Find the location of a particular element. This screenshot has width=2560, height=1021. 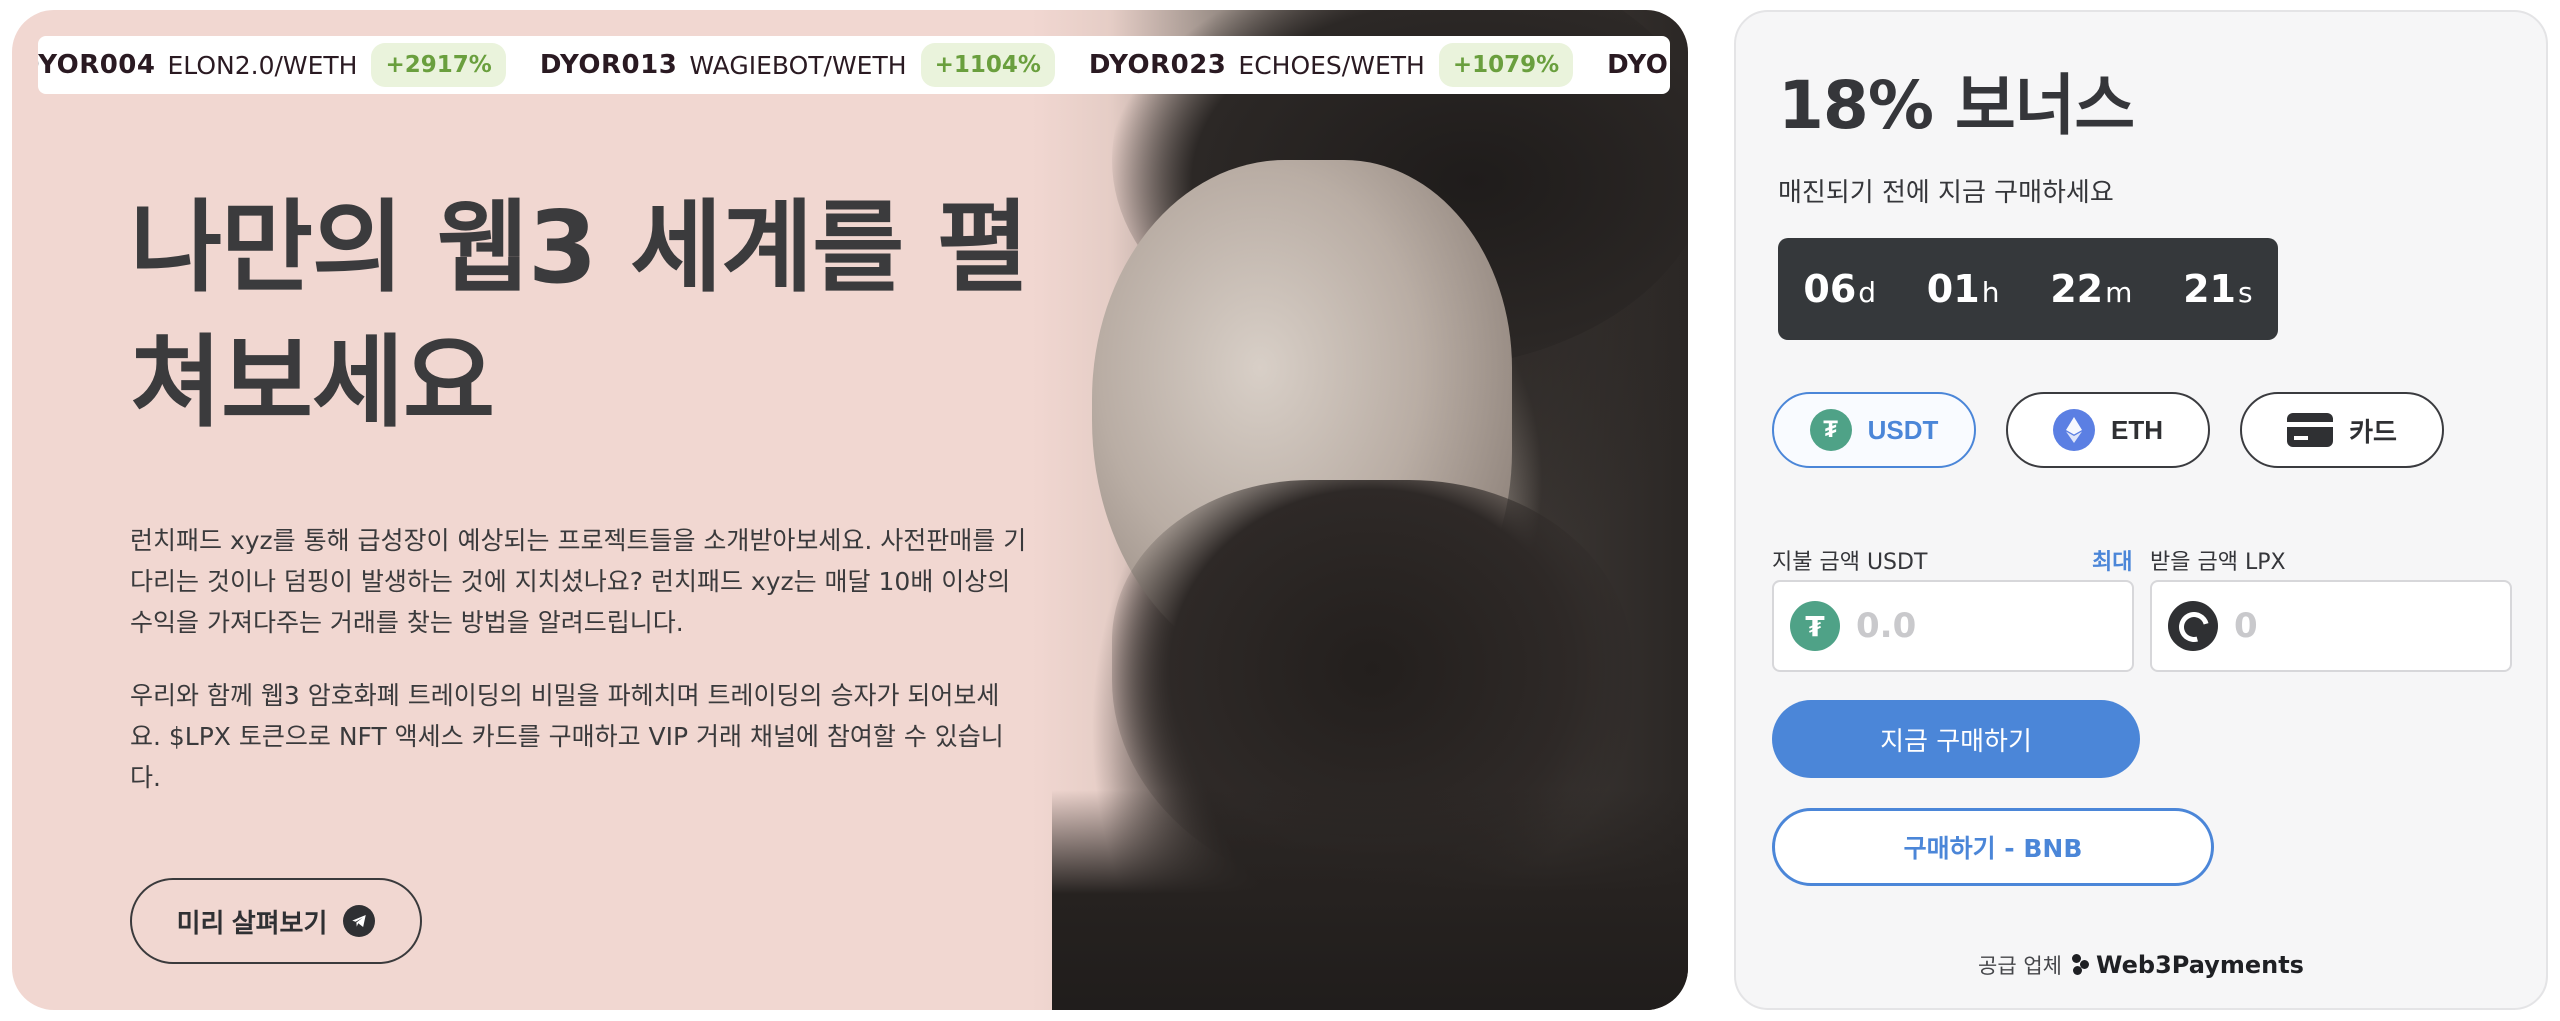

preview-button-label: 미리 살펴보기 is located at coordinates (252, 922).